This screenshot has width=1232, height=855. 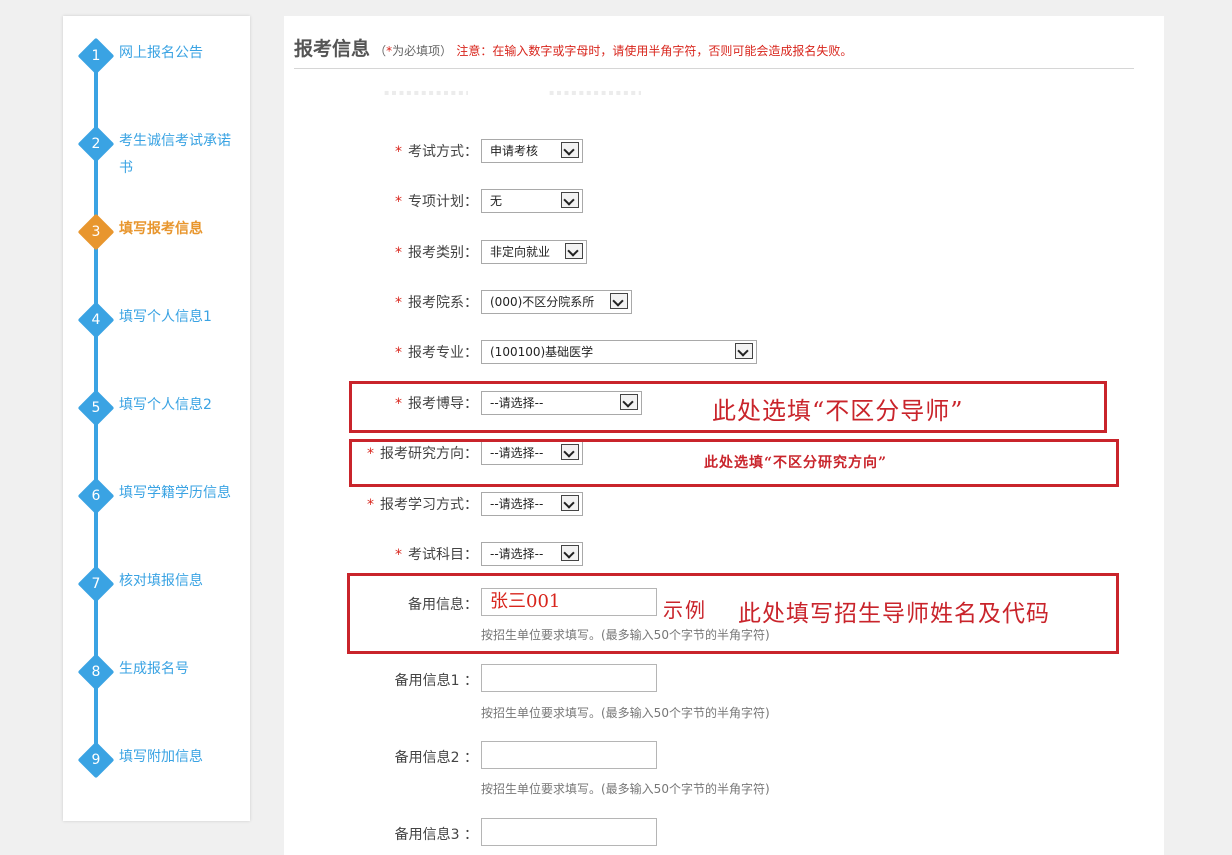 I want to click on category-select: 非定向就业, so click(x=534, y=252).